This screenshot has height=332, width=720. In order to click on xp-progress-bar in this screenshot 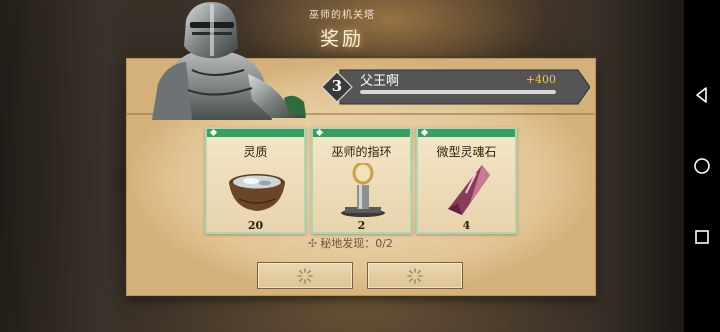, I will do `click(458, 92)`.